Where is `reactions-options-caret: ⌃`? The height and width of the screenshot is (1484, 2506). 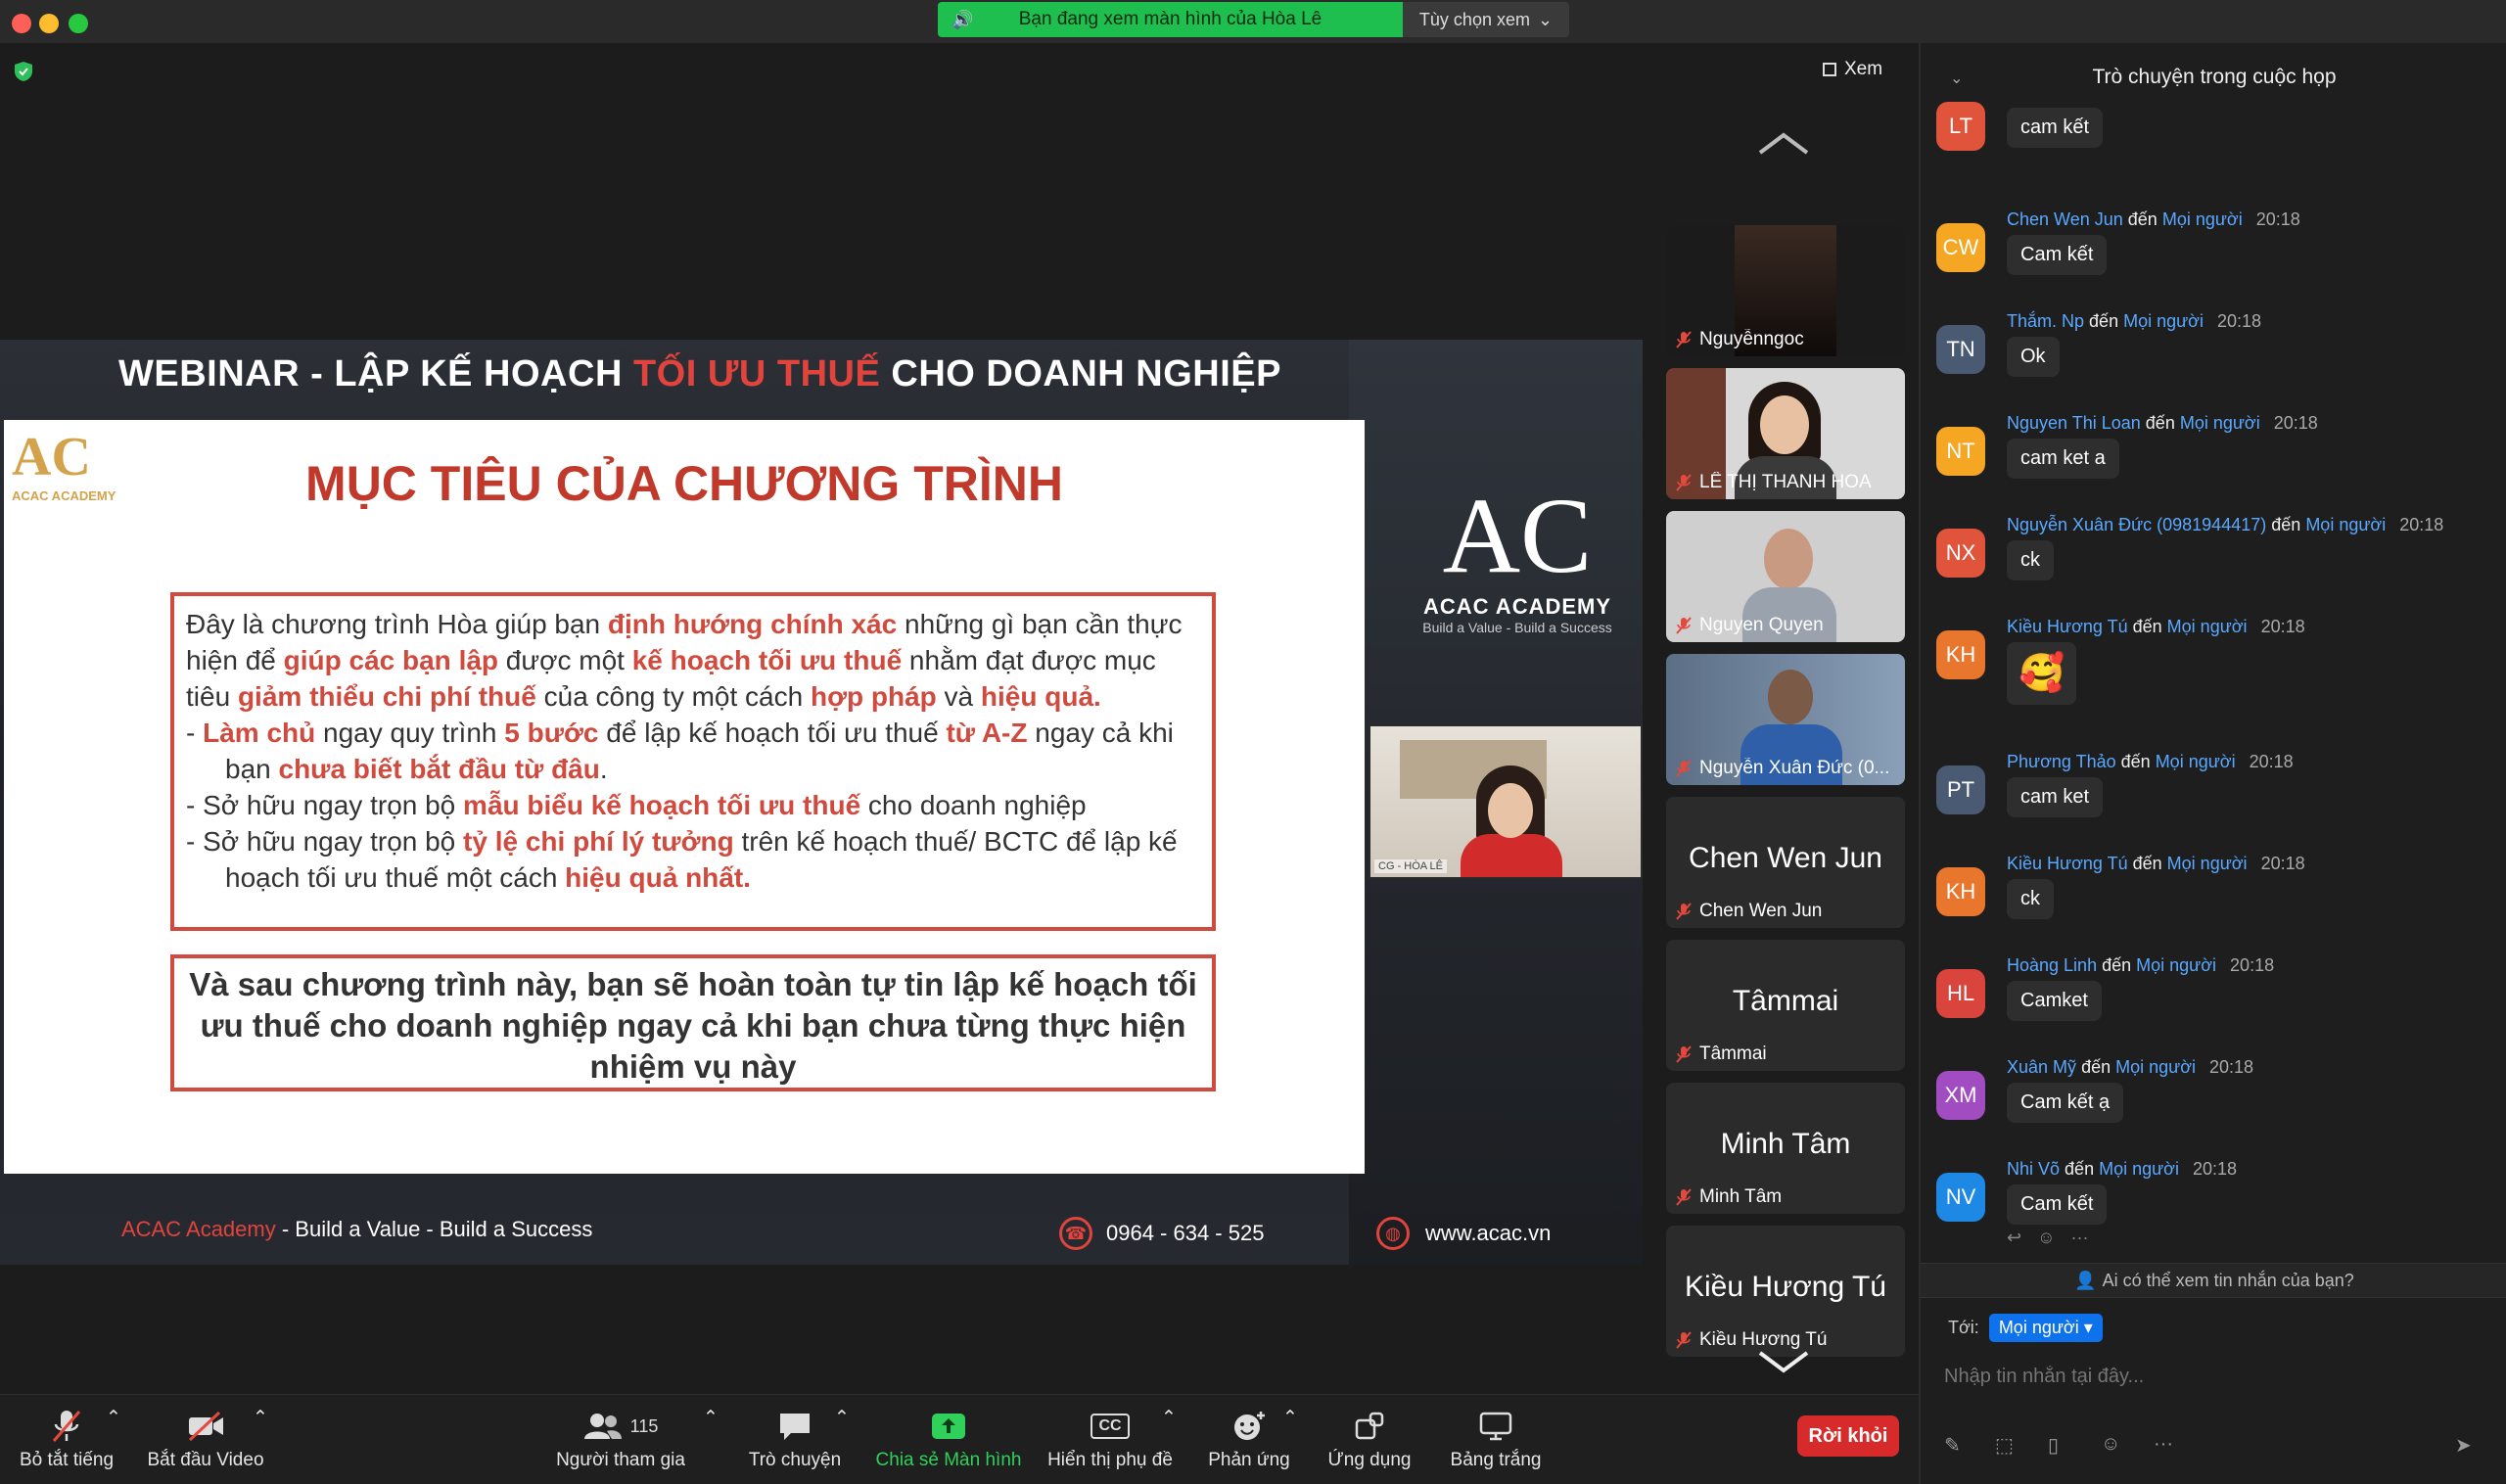 reactions-options-caret: ⌃ is located at coordinates (1290, 1442).